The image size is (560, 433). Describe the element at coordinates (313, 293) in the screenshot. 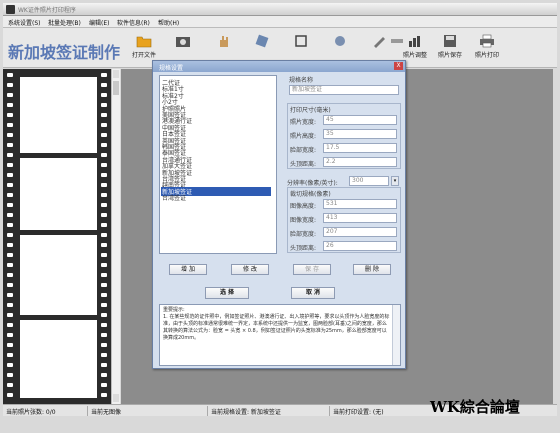

I see `cancel-button: 取 消` at that location.